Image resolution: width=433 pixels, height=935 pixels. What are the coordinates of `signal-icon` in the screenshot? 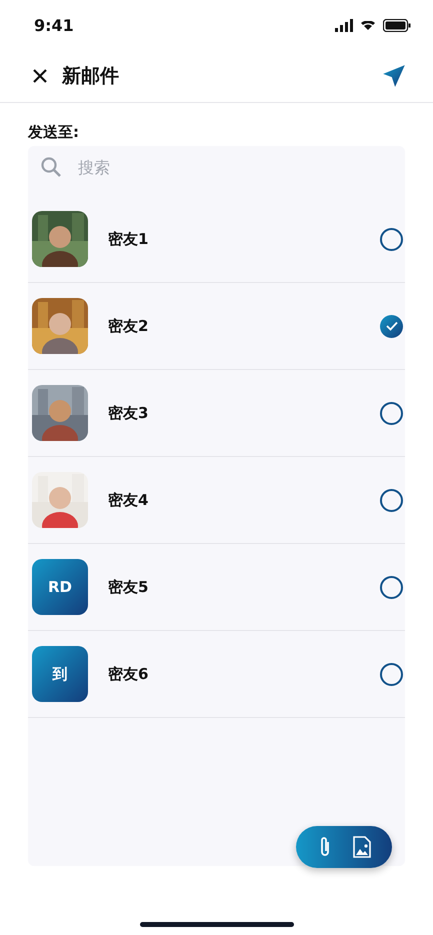 It's located at (344, 25).